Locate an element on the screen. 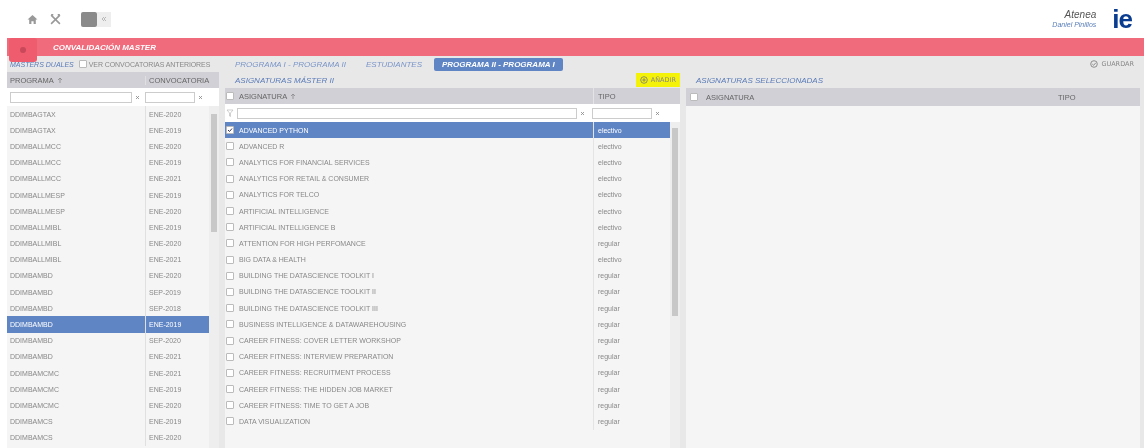 This screenshot has height=448, width=1144. collapse-button is located at coordinates (104, 19).